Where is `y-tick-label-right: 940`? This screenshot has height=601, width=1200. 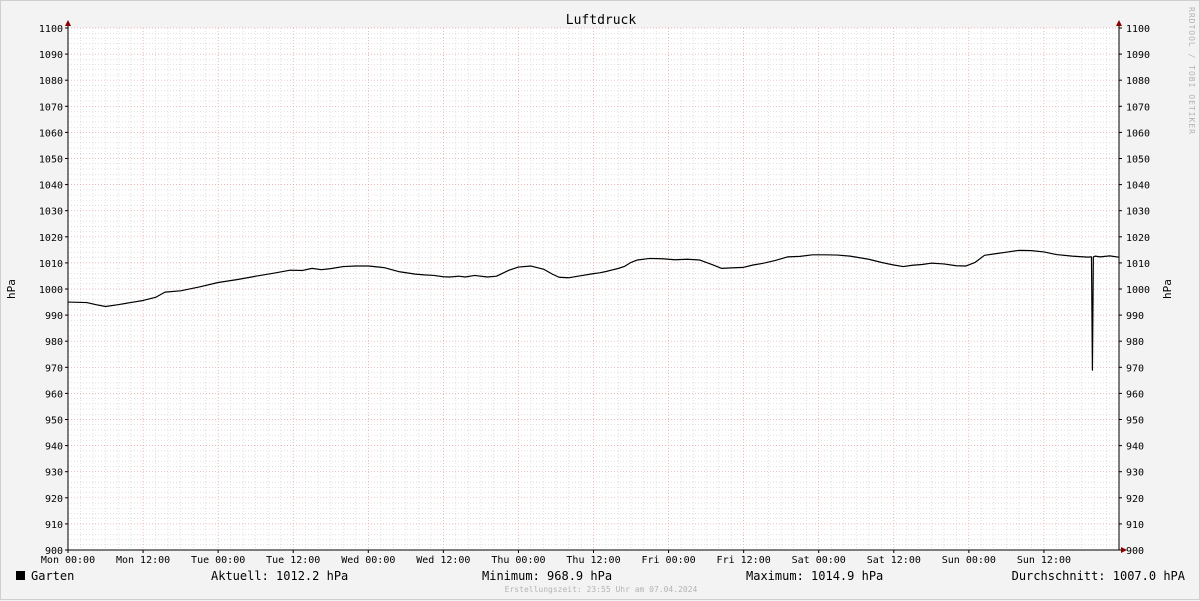
y-tick-label-right: 940 is located at coordinates (1135, 447).